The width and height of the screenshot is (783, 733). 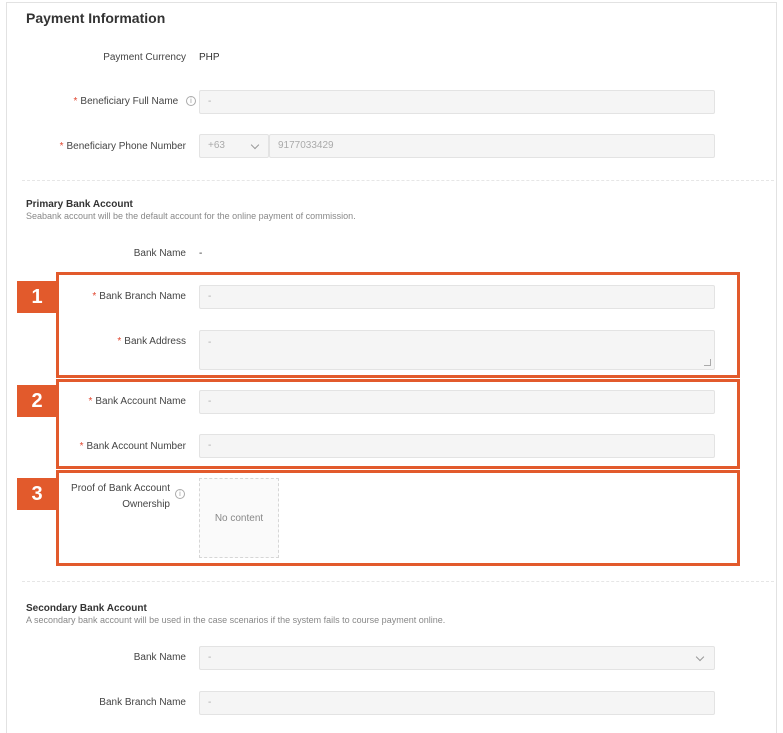 I want to click on account-number-label: * Bank Account Number, so click(x=132, y=446).